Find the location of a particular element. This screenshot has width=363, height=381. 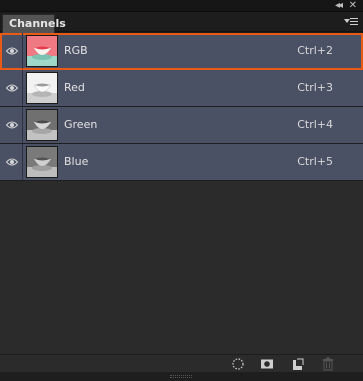

close-icon: ✕ is located at coordinates (353, 6).